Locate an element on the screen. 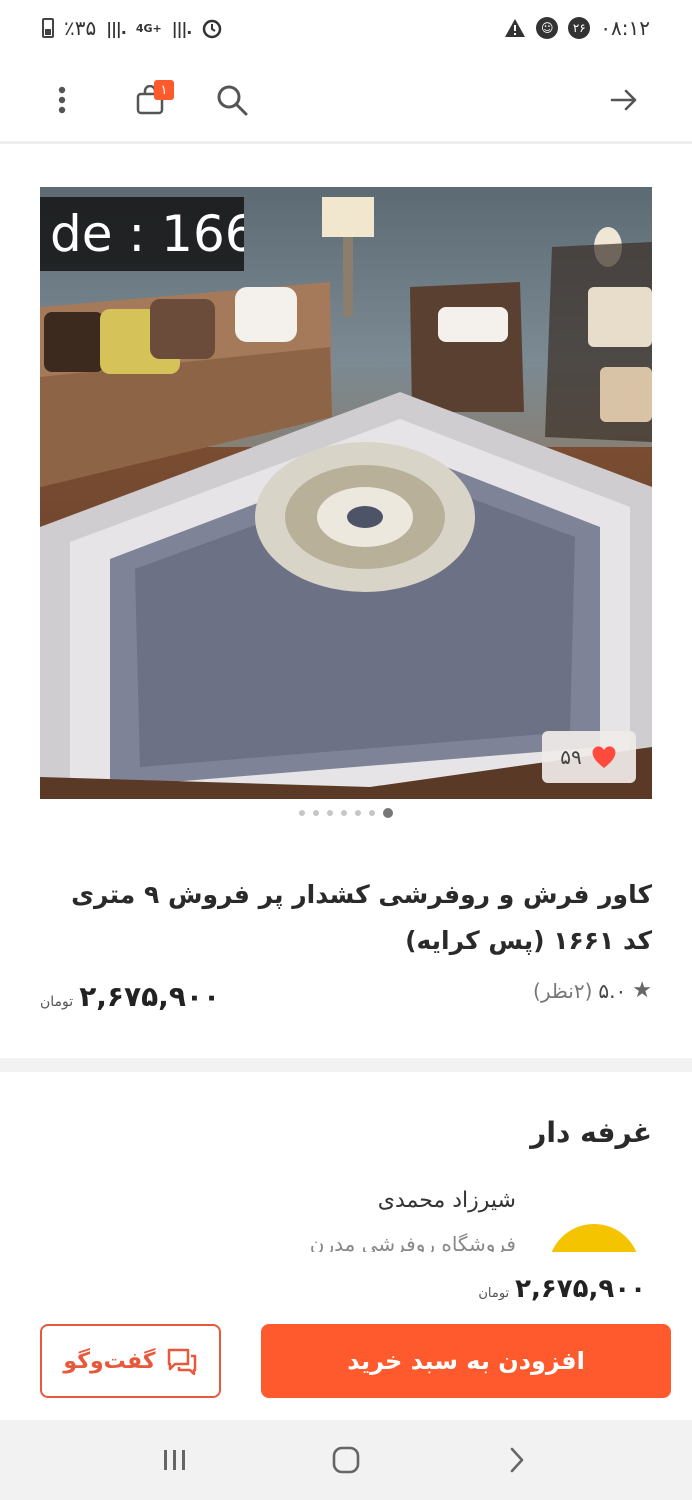  system-nav-bar is located at coordinates (346, 1460).